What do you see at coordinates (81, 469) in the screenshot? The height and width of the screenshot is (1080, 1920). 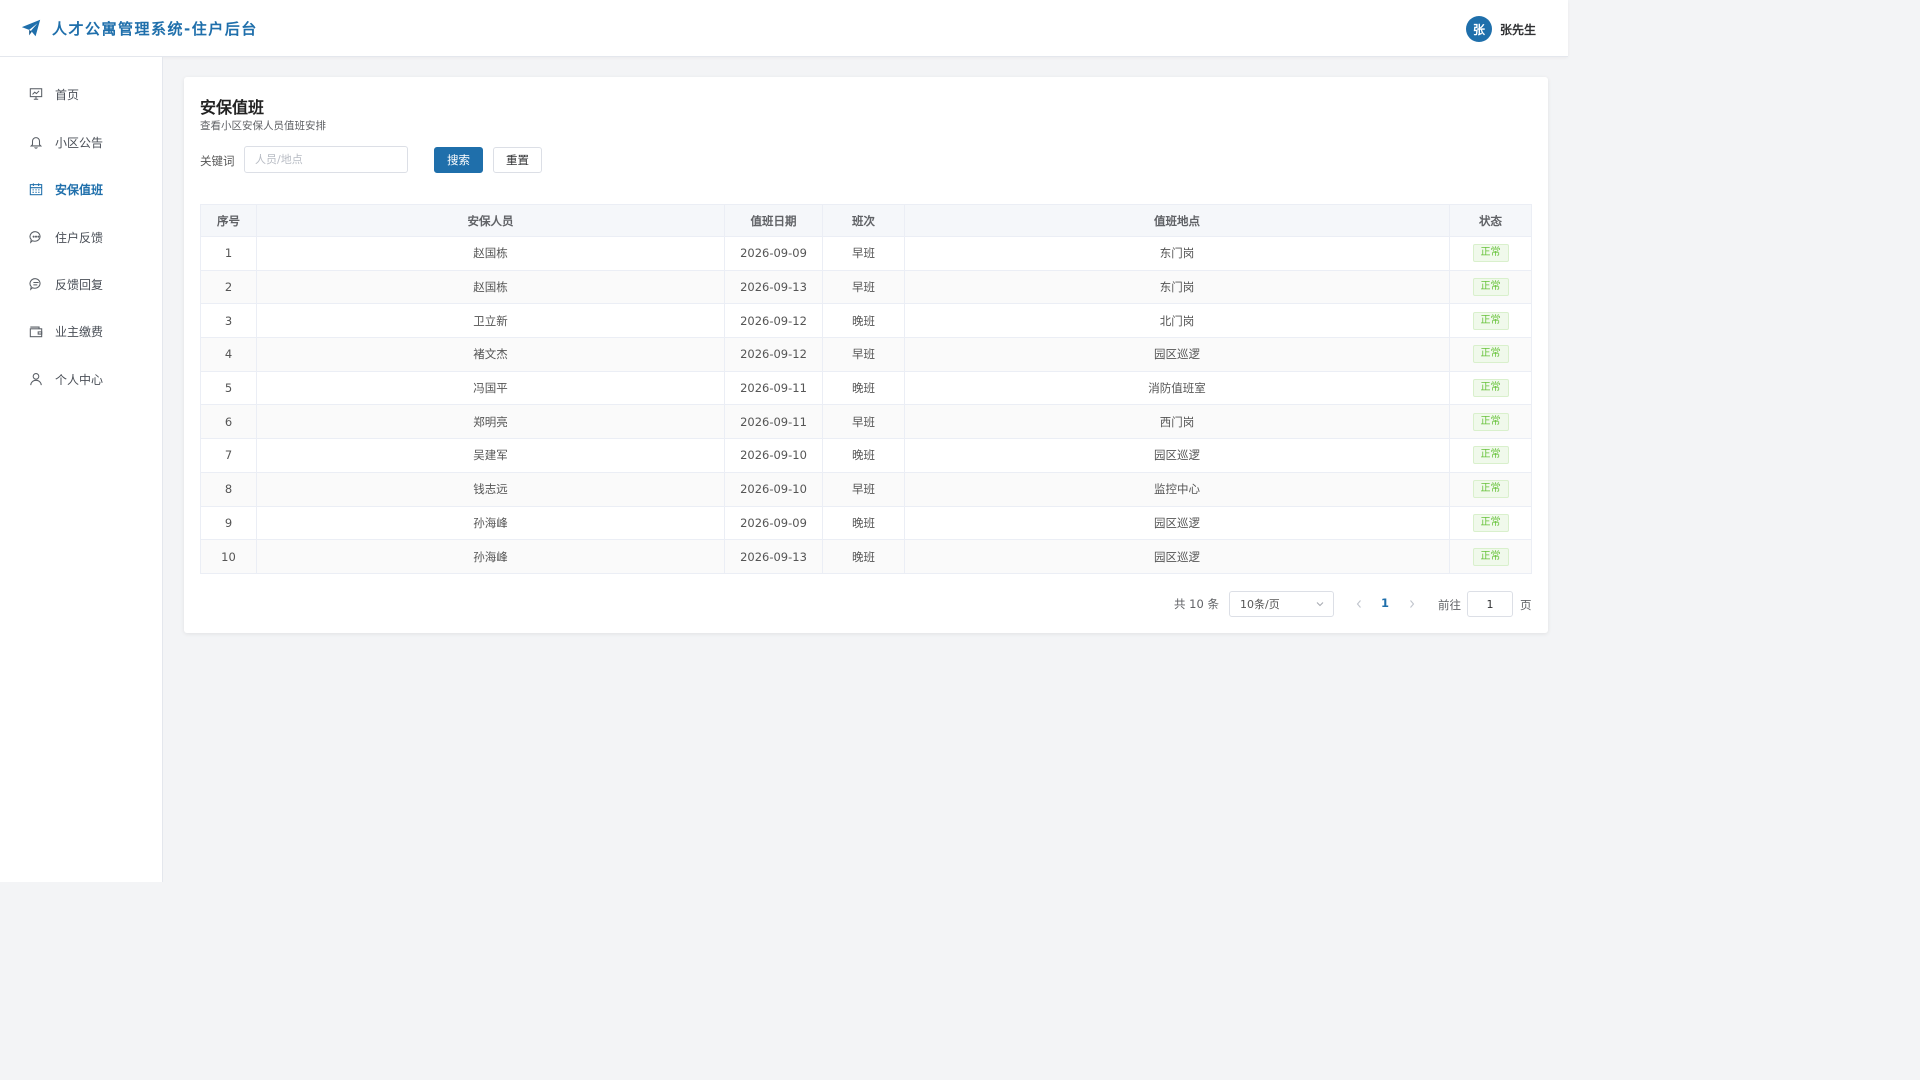 I see `sidebar: 首页 小区公告 安保值班 住户反馈 反馈回复 业主缴费 个人中心` at bounding box center [81, 469].